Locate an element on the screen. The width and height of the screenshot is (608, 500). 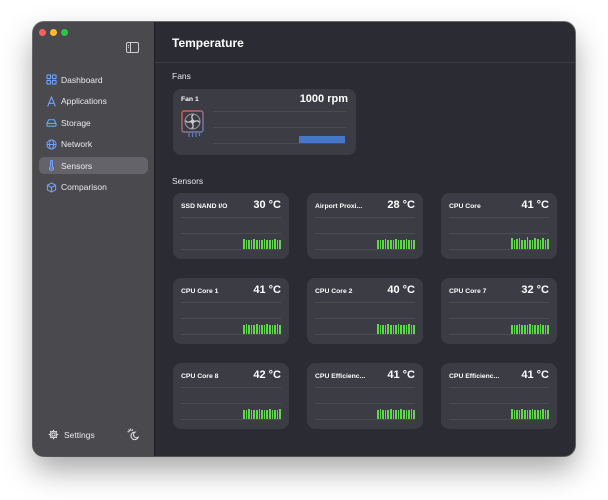
sidebar-toggle-icon is located at coordinates (132, 47).